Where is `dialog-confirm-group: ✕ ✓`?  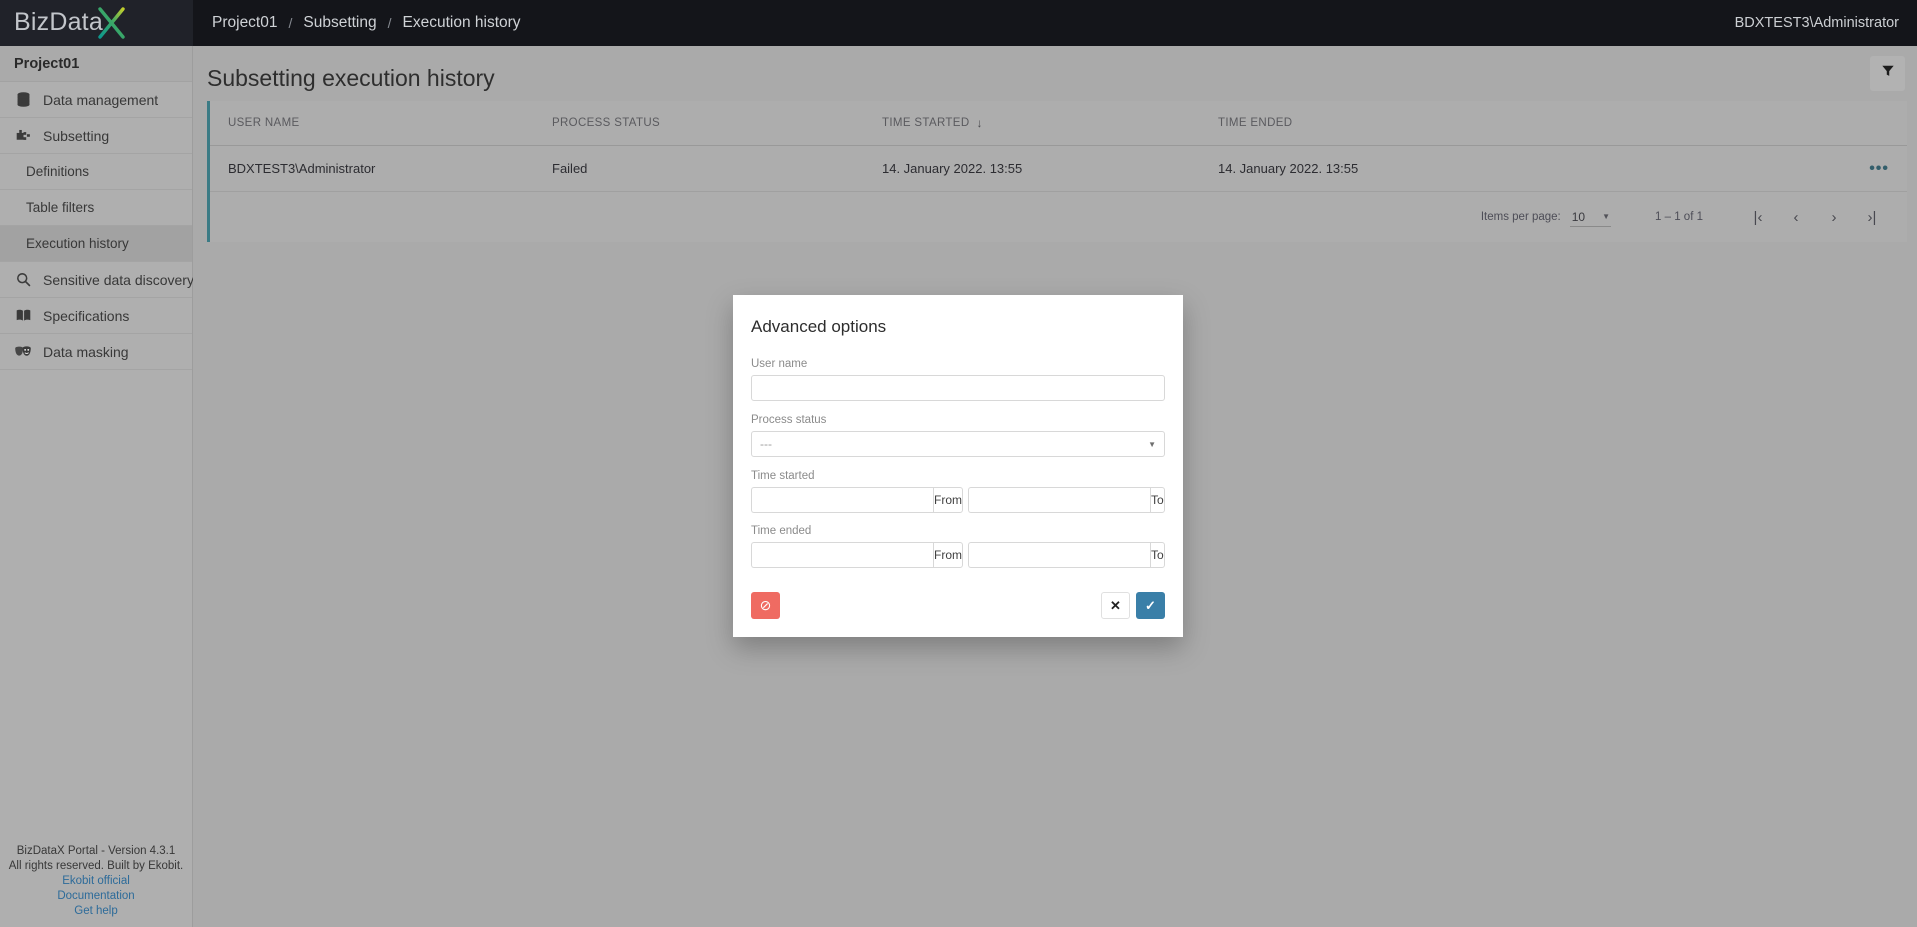 dialog-confirm-group: ✕ ✓ is located at coordinates (1133, 605).